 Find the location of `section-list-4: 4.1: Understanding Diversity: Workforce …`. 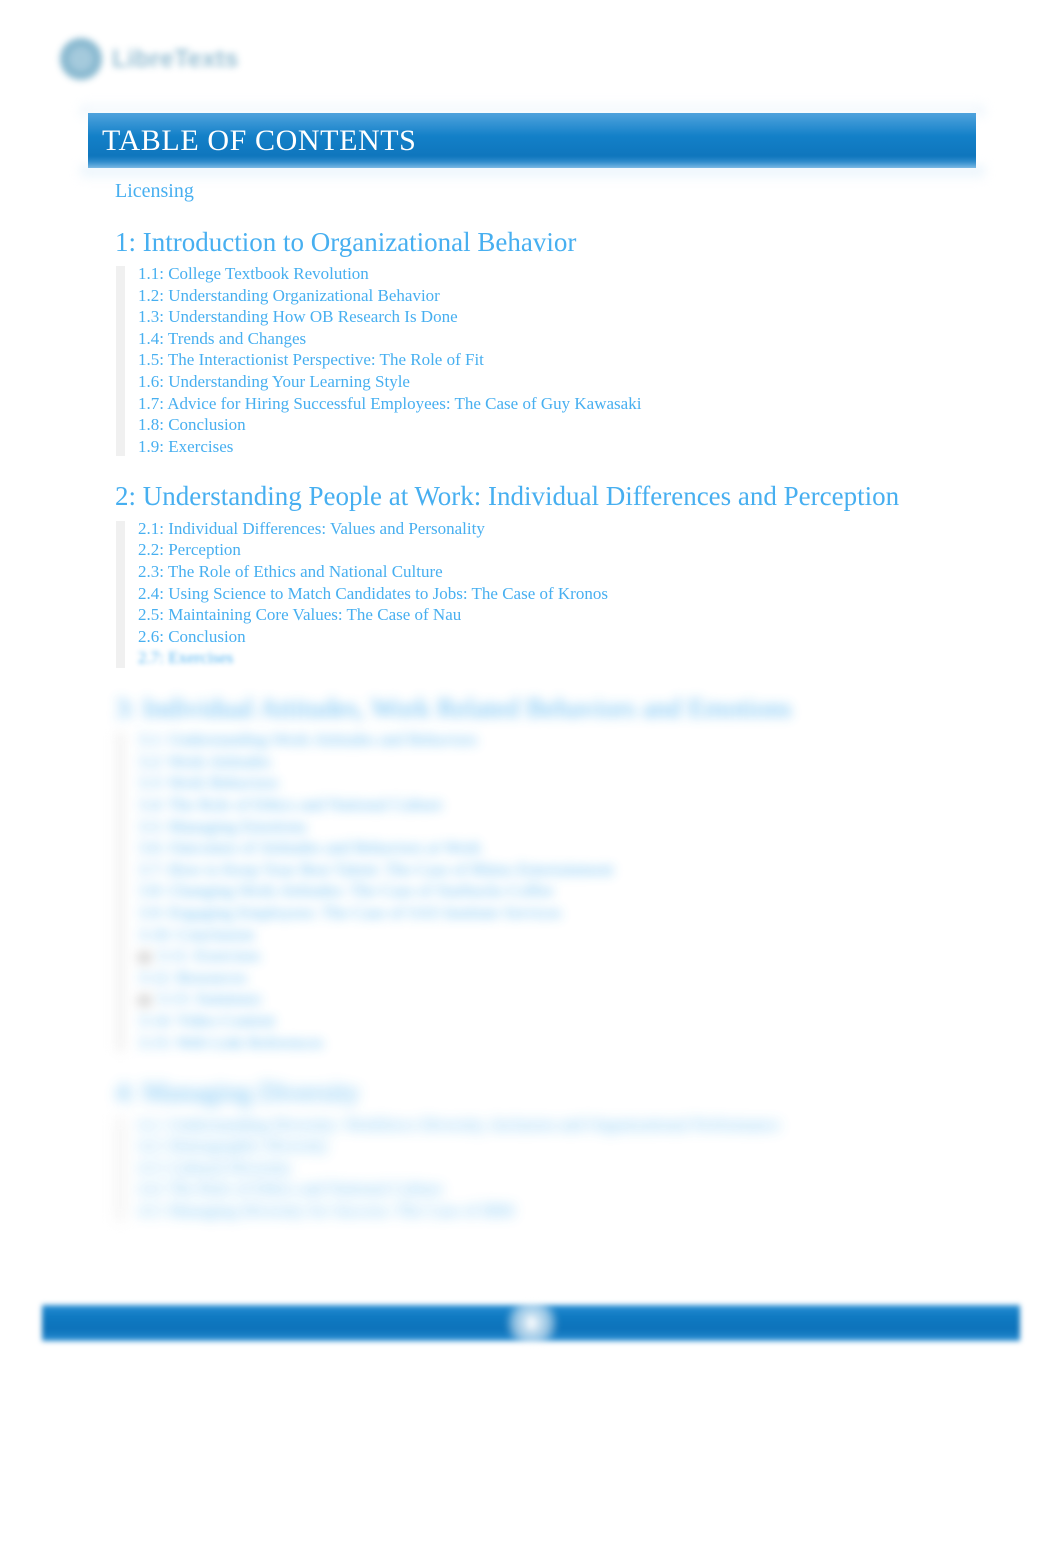

section-list-4: 4.1: Understanding Diversity: Workforce … is located at coordinates (531, 1169).